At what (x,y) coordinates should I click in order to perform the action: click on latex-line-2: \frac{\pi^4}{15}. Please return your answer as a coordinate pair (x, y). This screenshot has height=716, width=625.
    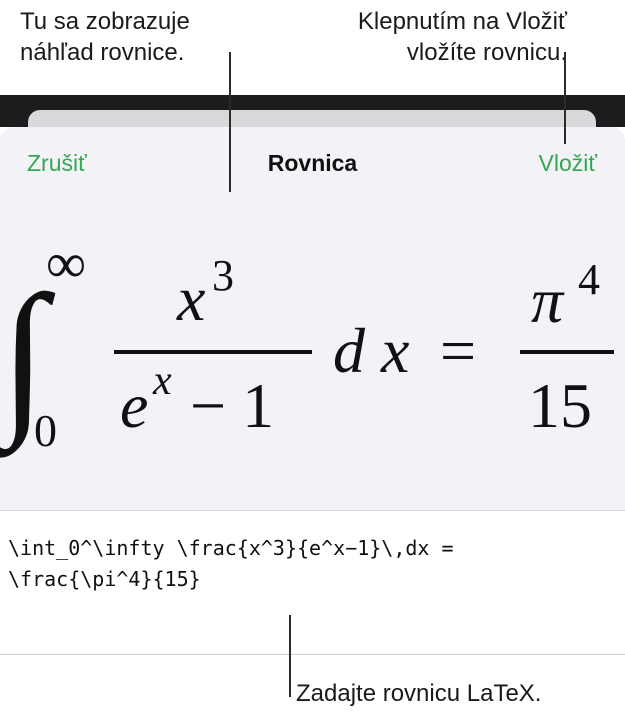
    Looking at the image, I should click on (104, 579).